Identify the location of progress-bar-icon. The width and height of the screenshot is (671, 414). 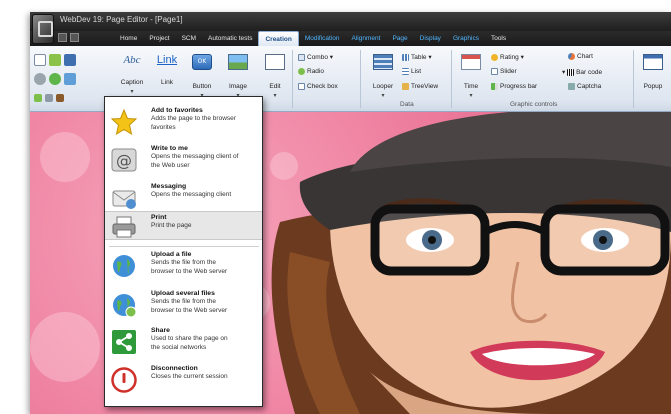
(494, 86).